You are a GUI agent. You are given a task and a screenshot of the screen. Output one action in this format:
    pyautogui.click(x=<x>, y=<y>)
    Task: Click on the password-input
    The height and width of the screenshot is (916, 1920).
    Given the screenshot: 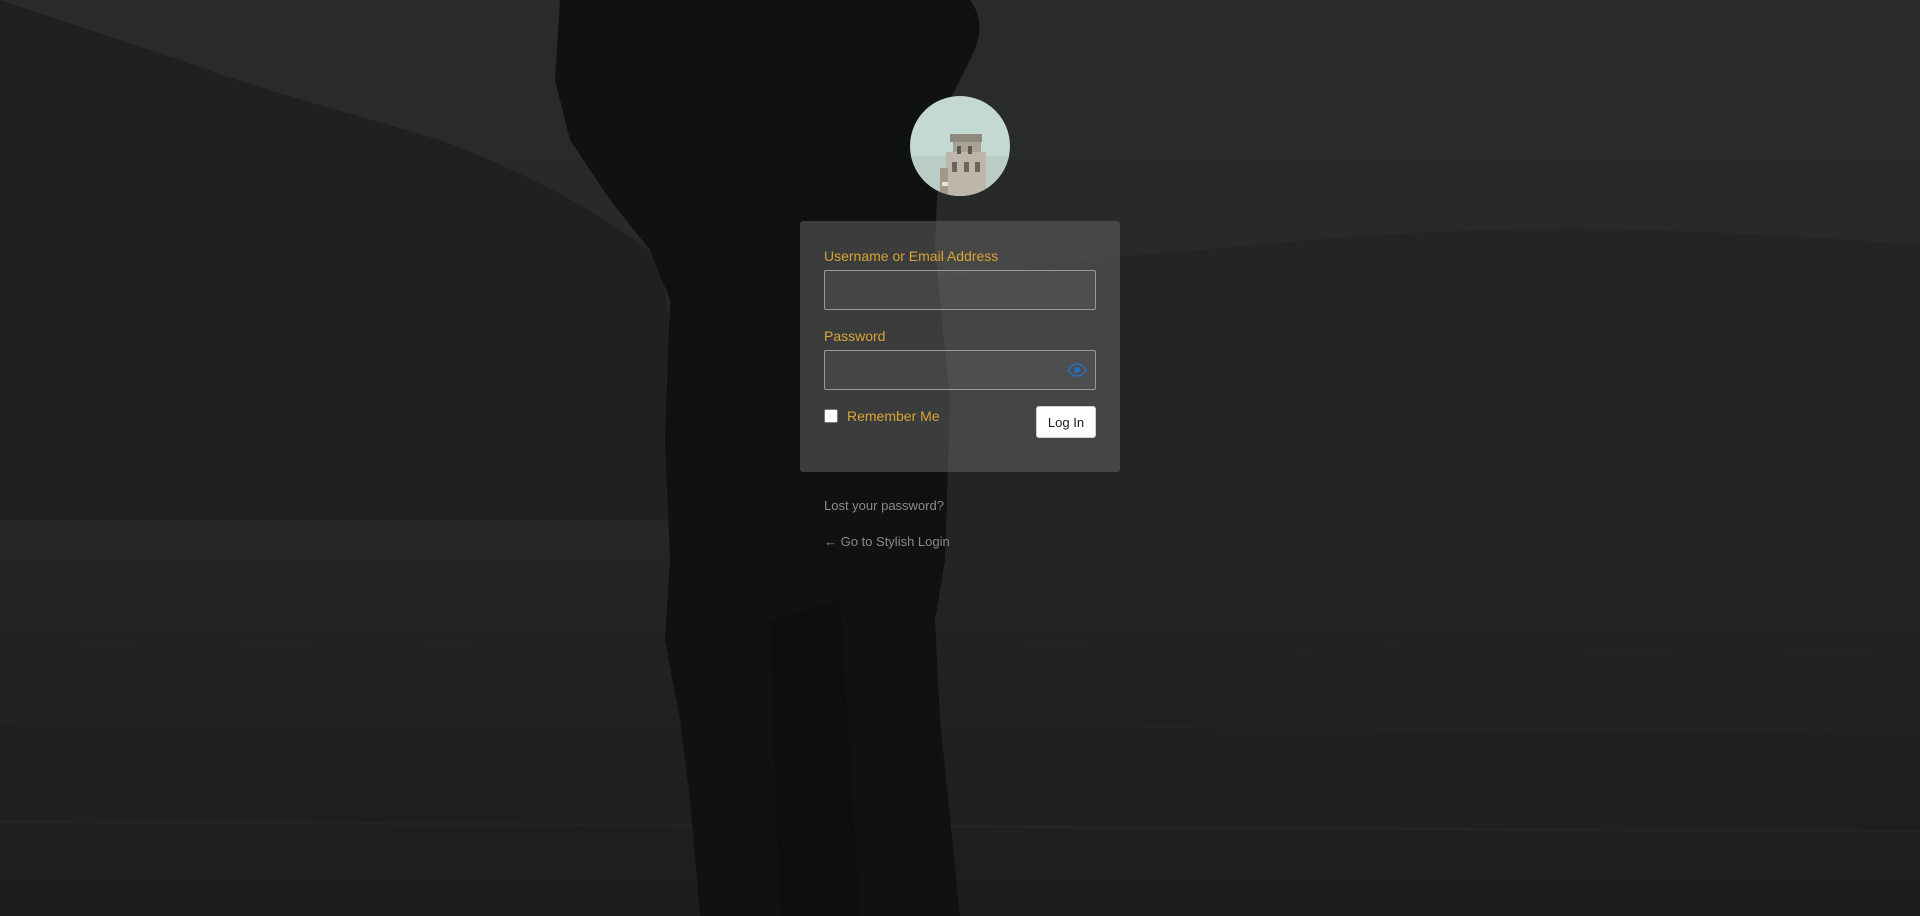 What is the action you would take?
    pyautogui.click(x=960, y=370)
    